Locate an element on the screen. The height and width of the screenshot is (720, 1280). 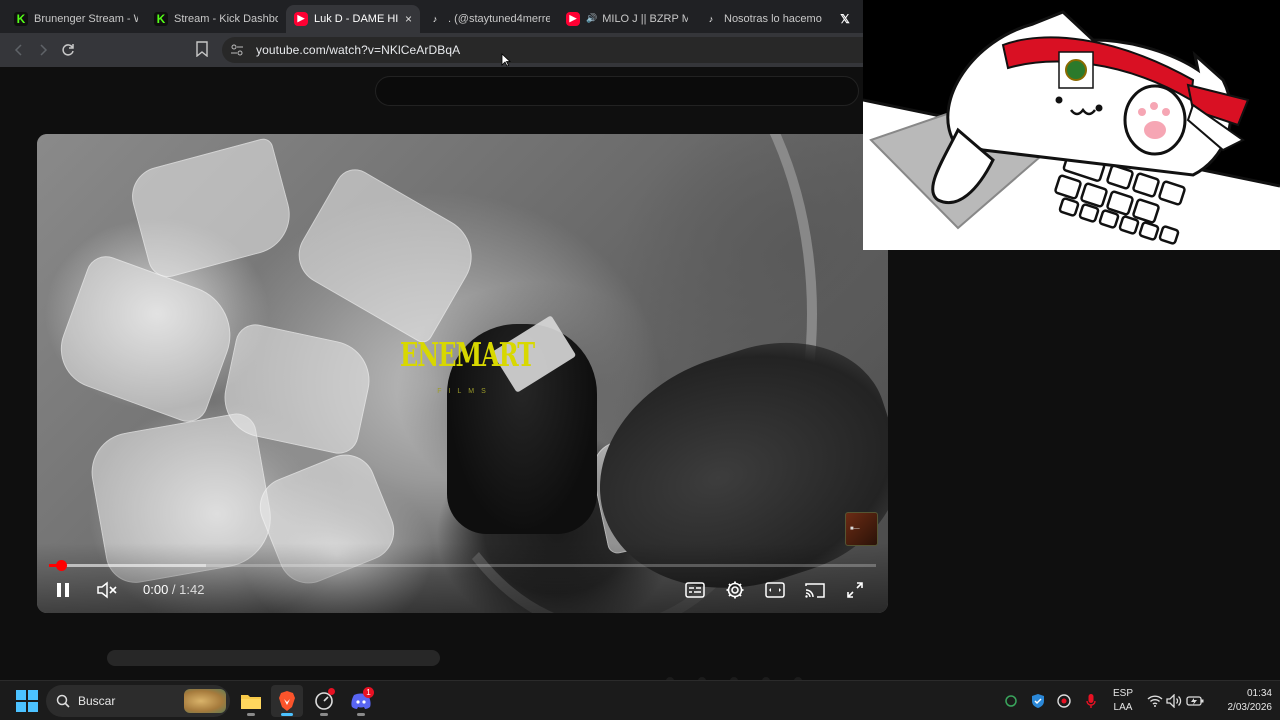
tab-title: Brunenger Stream - W is located at coordinates (86, 18).